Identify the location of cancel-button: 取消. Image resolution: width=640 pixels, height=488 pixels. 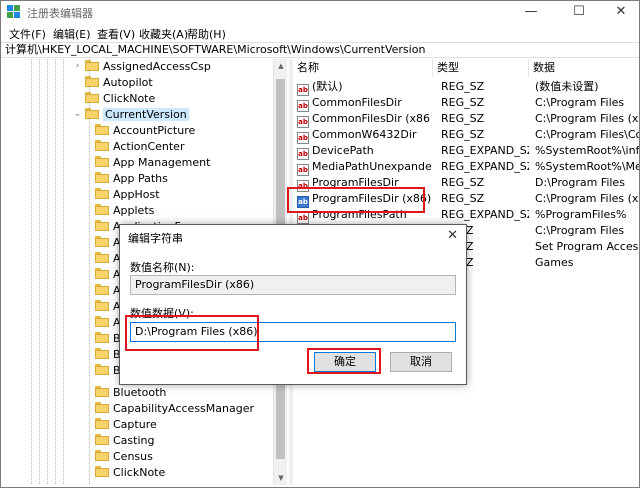
(421, 362).